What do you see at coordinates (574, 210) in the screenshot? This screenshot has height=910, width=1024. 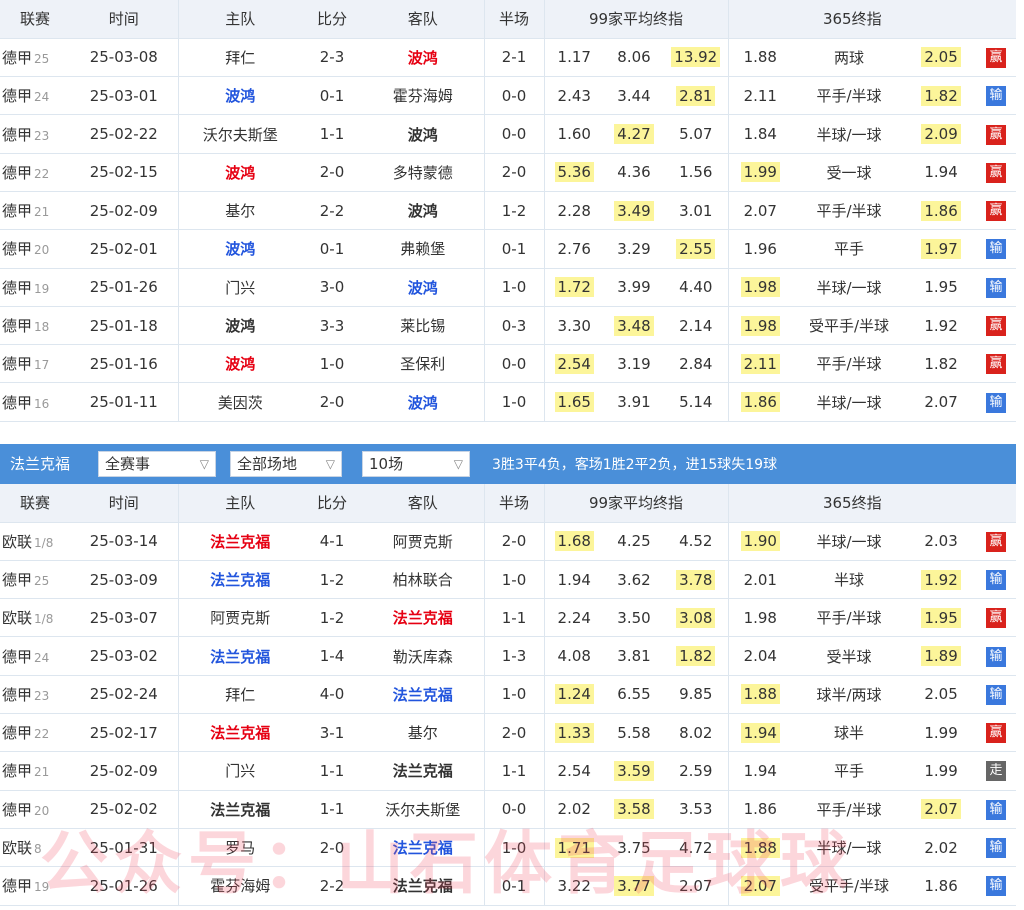 I see `avg-odds-value: 2.28` at bounding box center [574, 210].